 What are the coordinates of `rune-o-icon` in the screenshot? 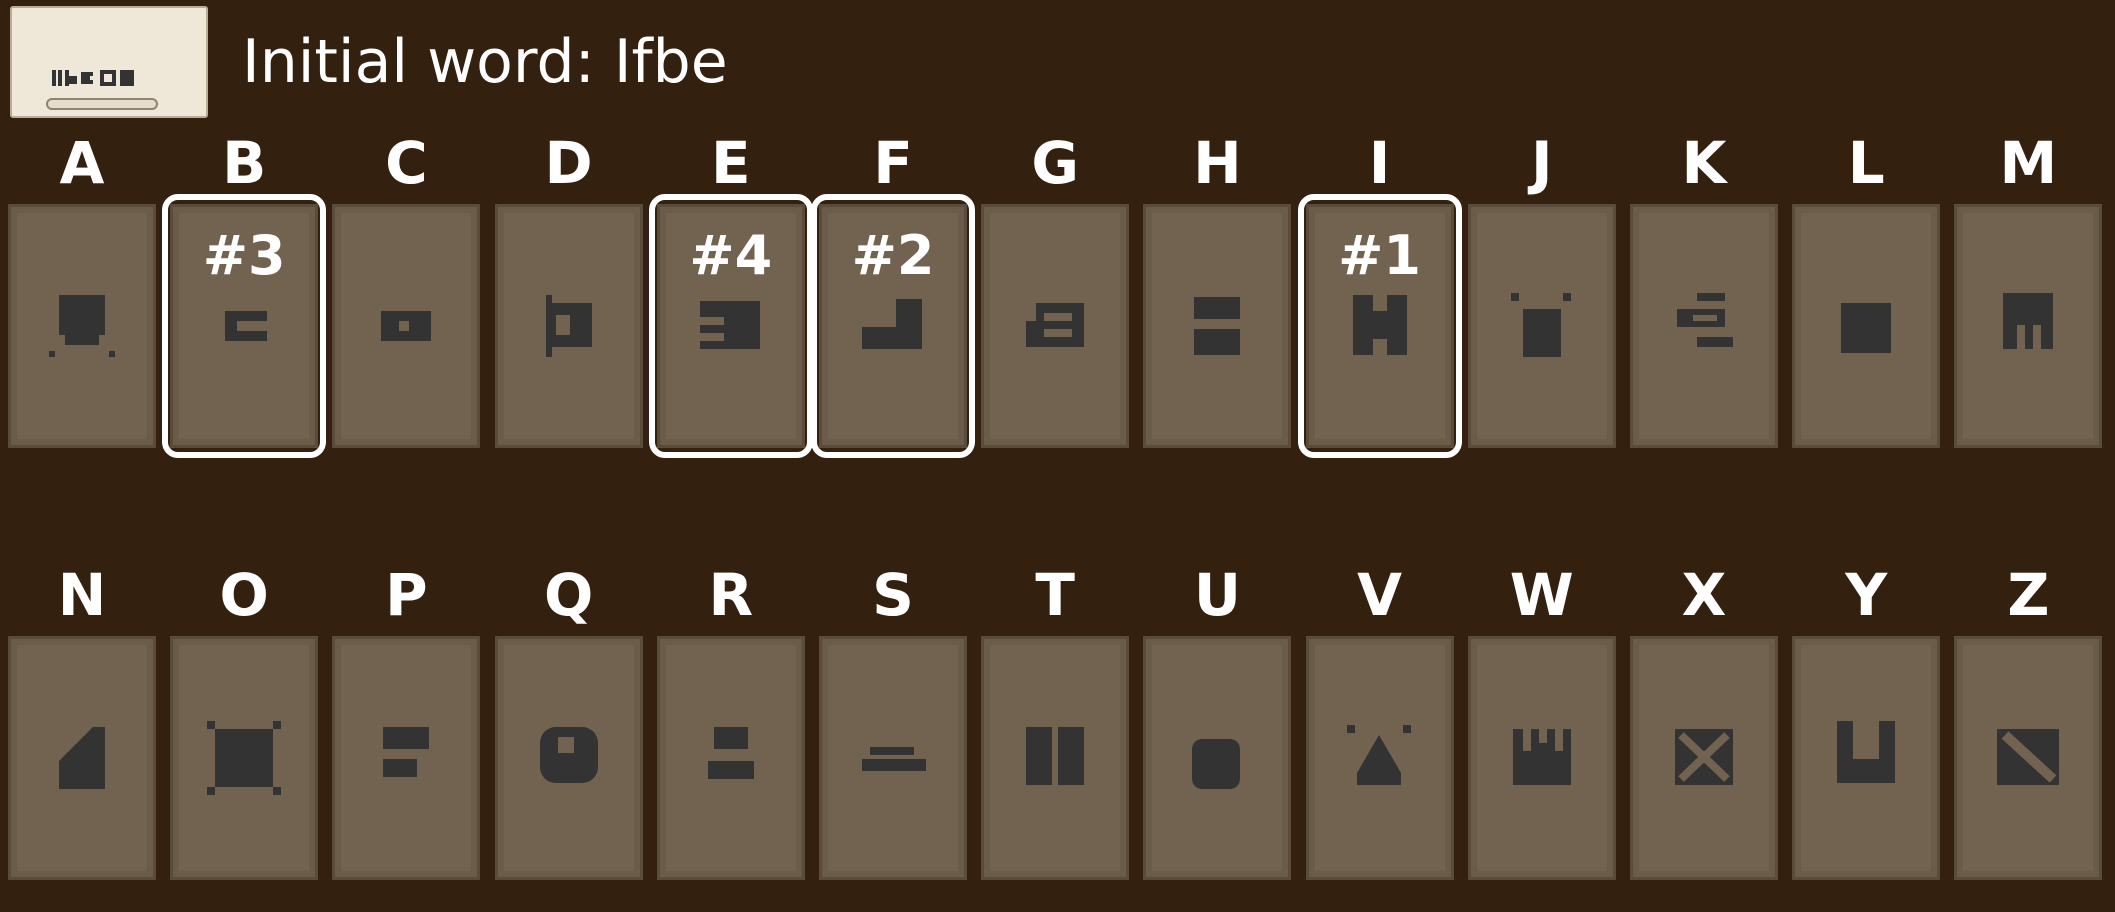 It's located at (244, 758).